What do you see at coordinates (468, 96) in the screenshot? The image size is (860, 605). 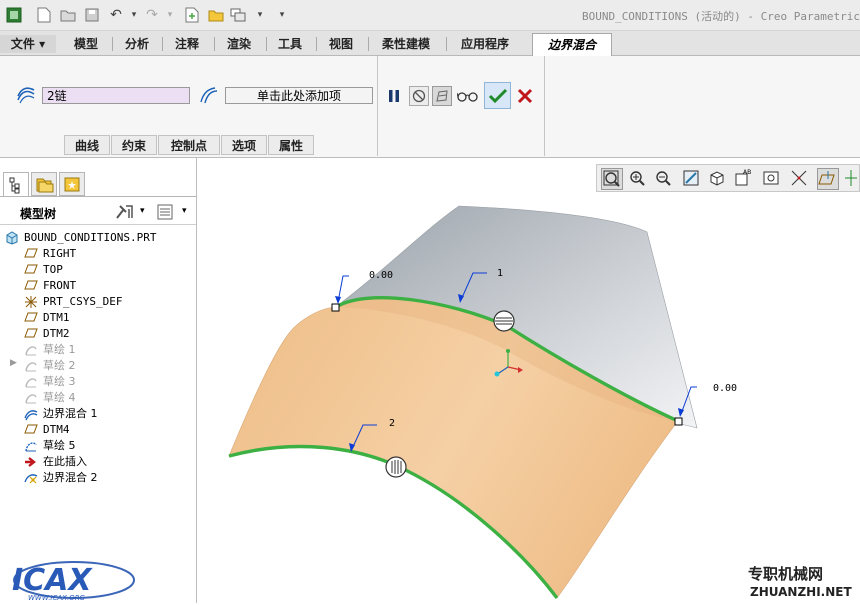 I see `verify-glasses-icon` at bounding box center [468, 96].